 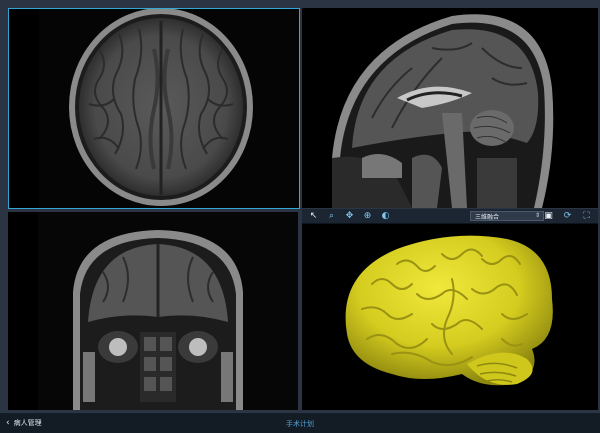 I want to click on render-mode-value: 三维融合, so click(x=487, y=217).